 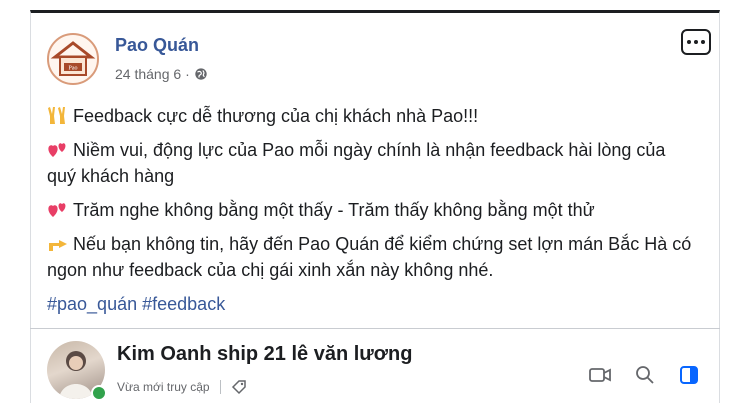 I want to click on hashtags: #pao_quán #feedback, so click(x=372, y=304).